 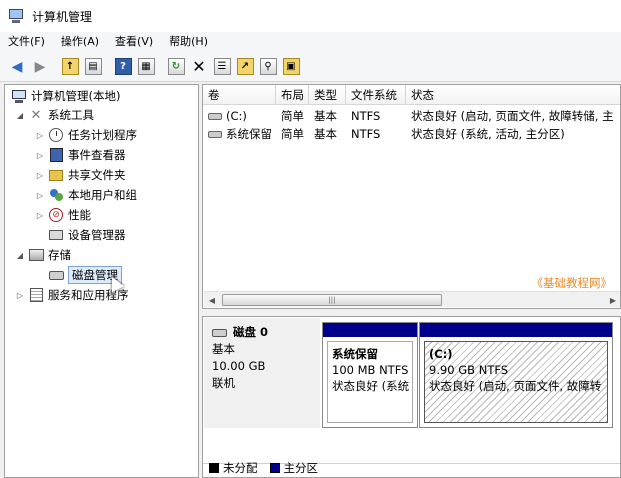 I want to click on properties-icon: ☰, so click(x=222, y=67).